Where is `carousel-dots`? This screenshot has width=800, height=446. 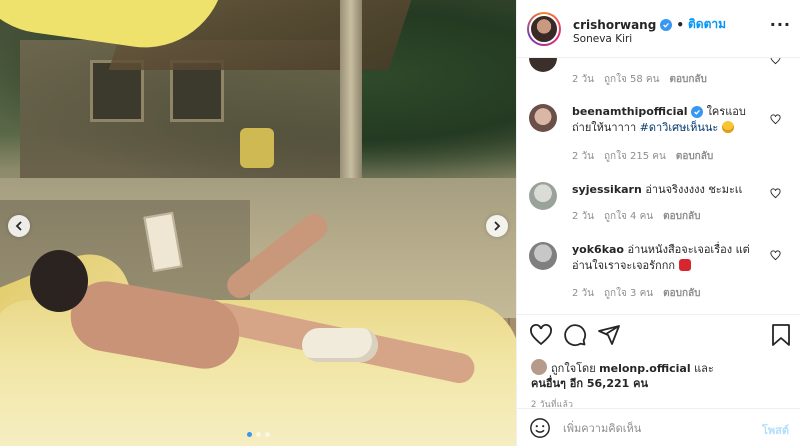
carousel-dots is located at coordinates (258, 434).